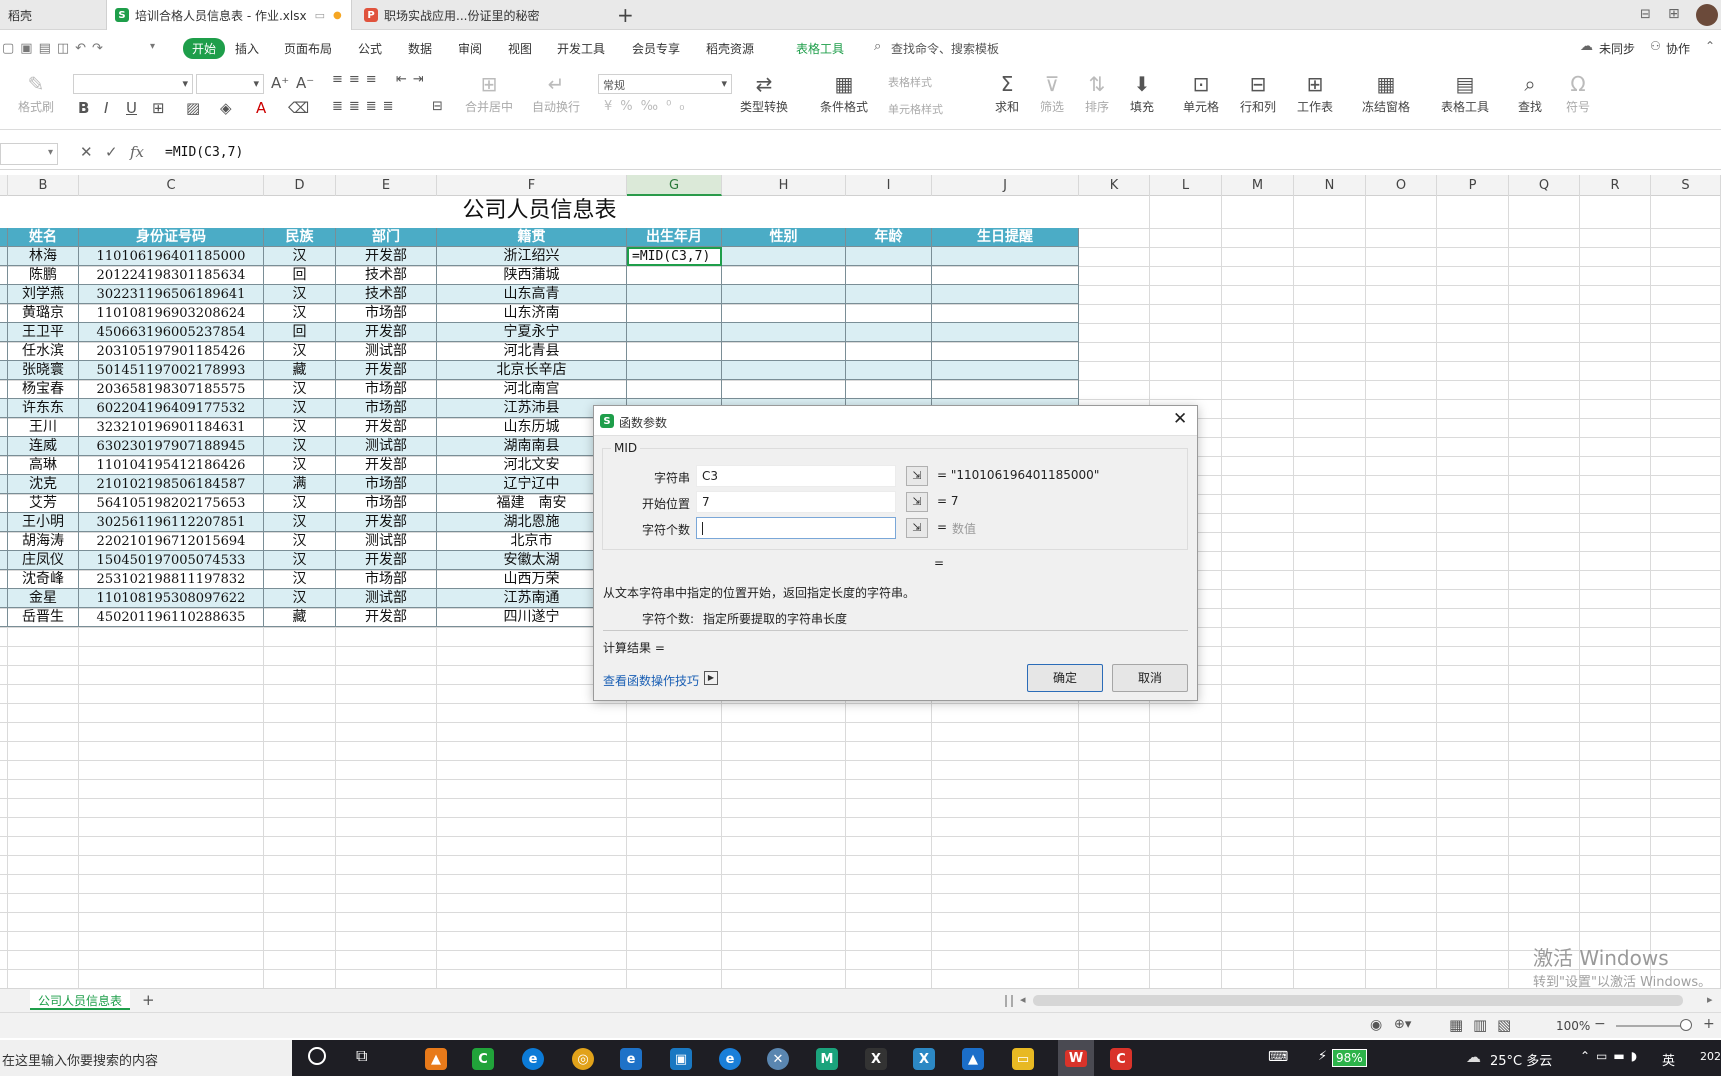  I want to click on cell-hometown: 山东济南, so click(532, 313).